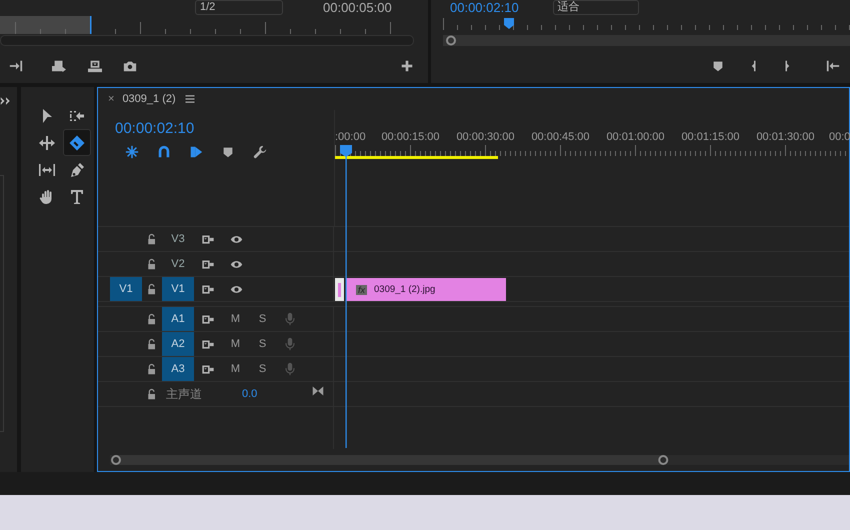  I want to click on fx-badge: fx, so click(362, 289).